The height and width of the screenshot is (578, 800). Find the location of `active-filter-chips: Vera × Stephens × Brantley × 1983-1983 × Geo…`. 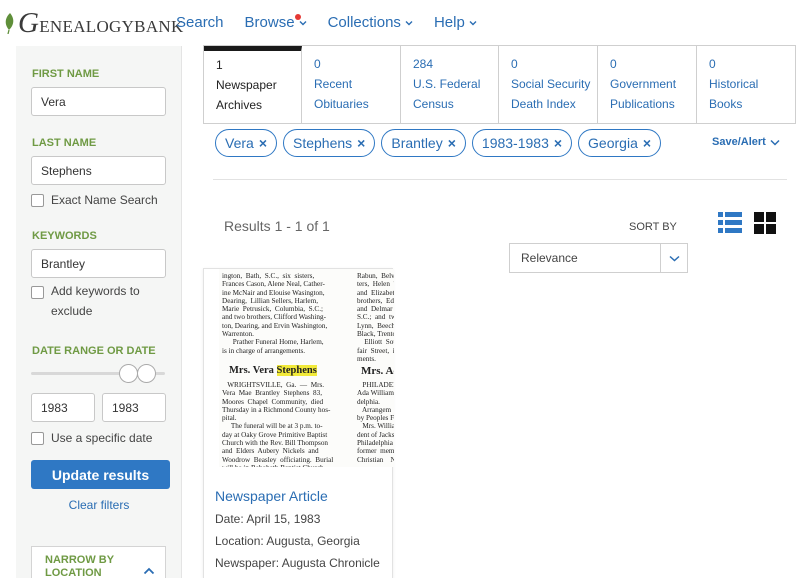

active-filter-chips: Vera × Stephens × Brantley × 1983-1983 × Geo… is located at coordinates (441, 143).